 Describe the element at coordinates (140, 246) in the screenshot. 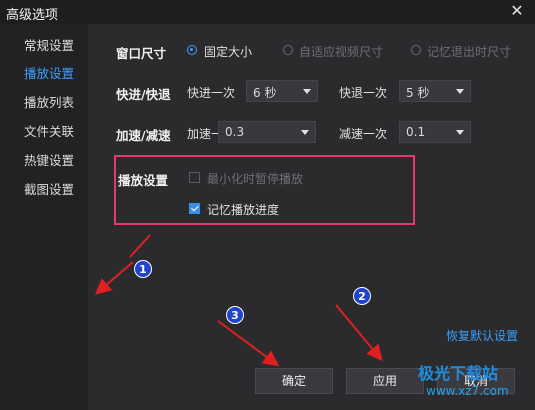

I see `arrow-1-tail` at that location.